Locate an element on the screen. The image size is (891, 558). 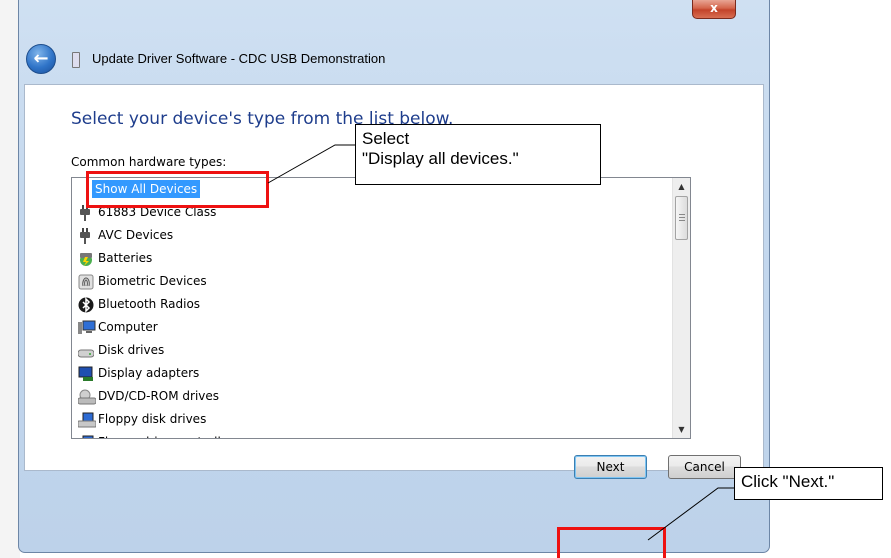
hardware-types-label: Common hardware types: is located at coordinates (149, 162).